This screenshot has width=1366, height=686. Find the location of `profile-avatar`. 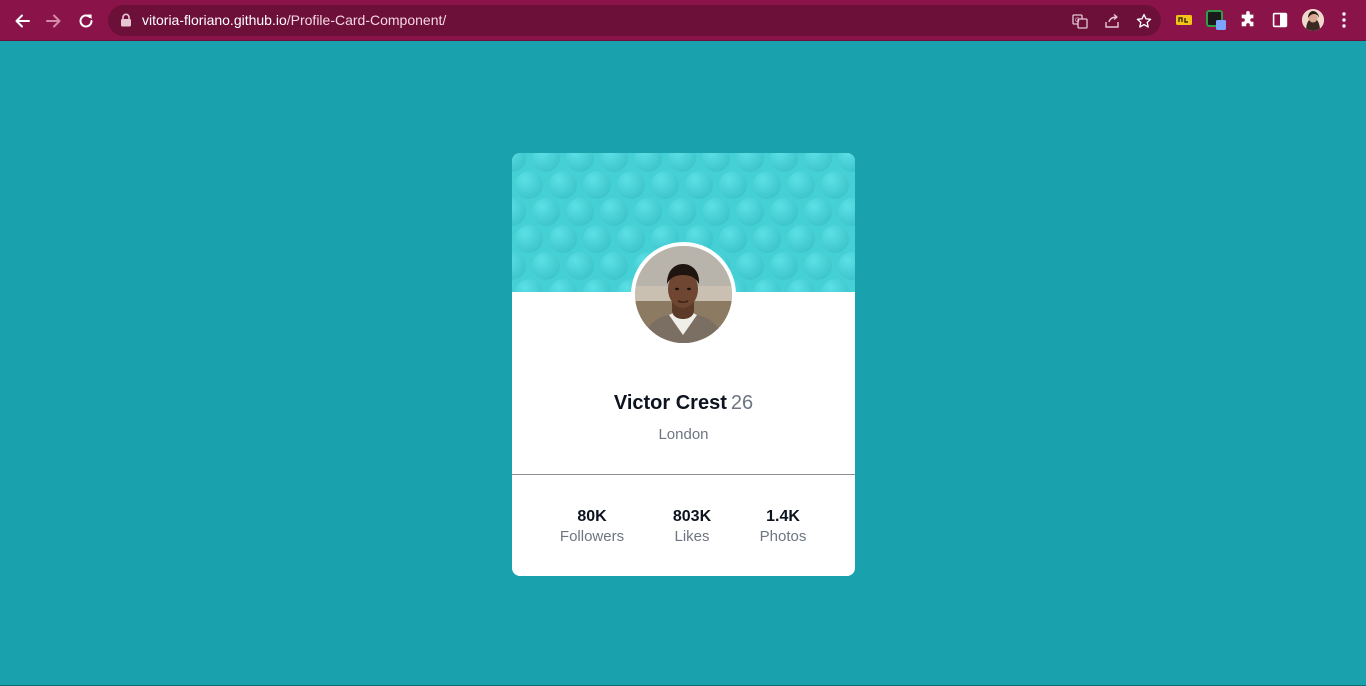

profile-avatar is located at coordinates (1313, 20).